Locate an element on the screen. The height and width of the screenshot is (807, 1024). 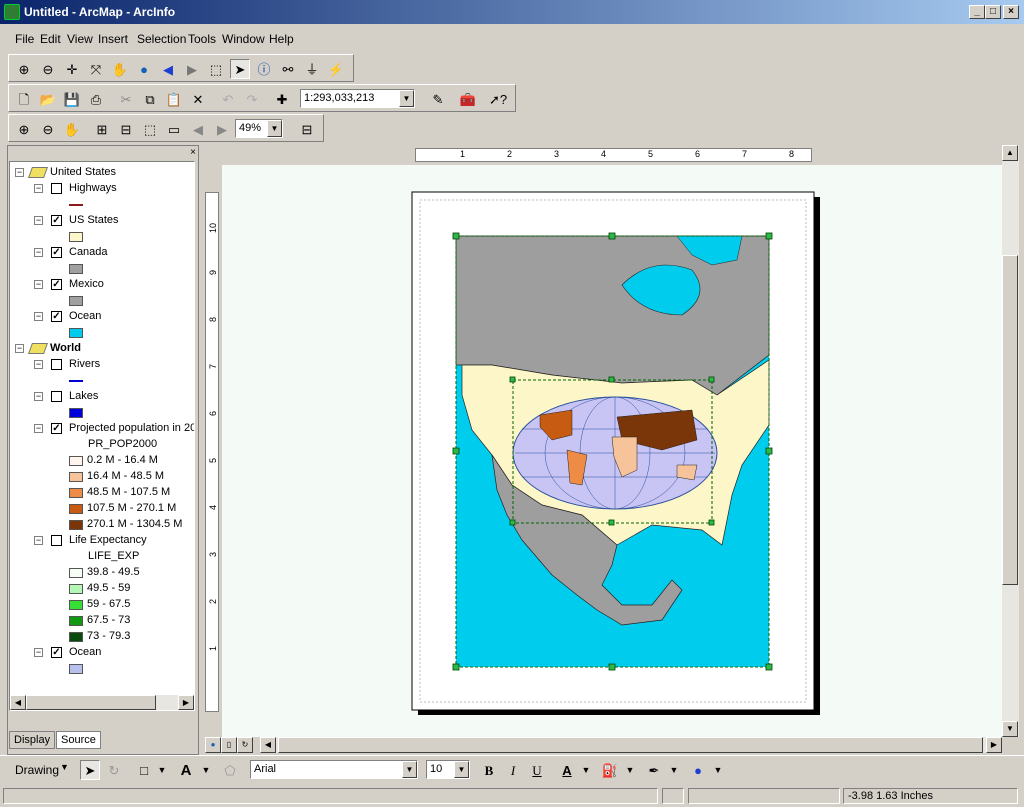
select-elements-icon: ➤ is located at coordinates (240, 69).